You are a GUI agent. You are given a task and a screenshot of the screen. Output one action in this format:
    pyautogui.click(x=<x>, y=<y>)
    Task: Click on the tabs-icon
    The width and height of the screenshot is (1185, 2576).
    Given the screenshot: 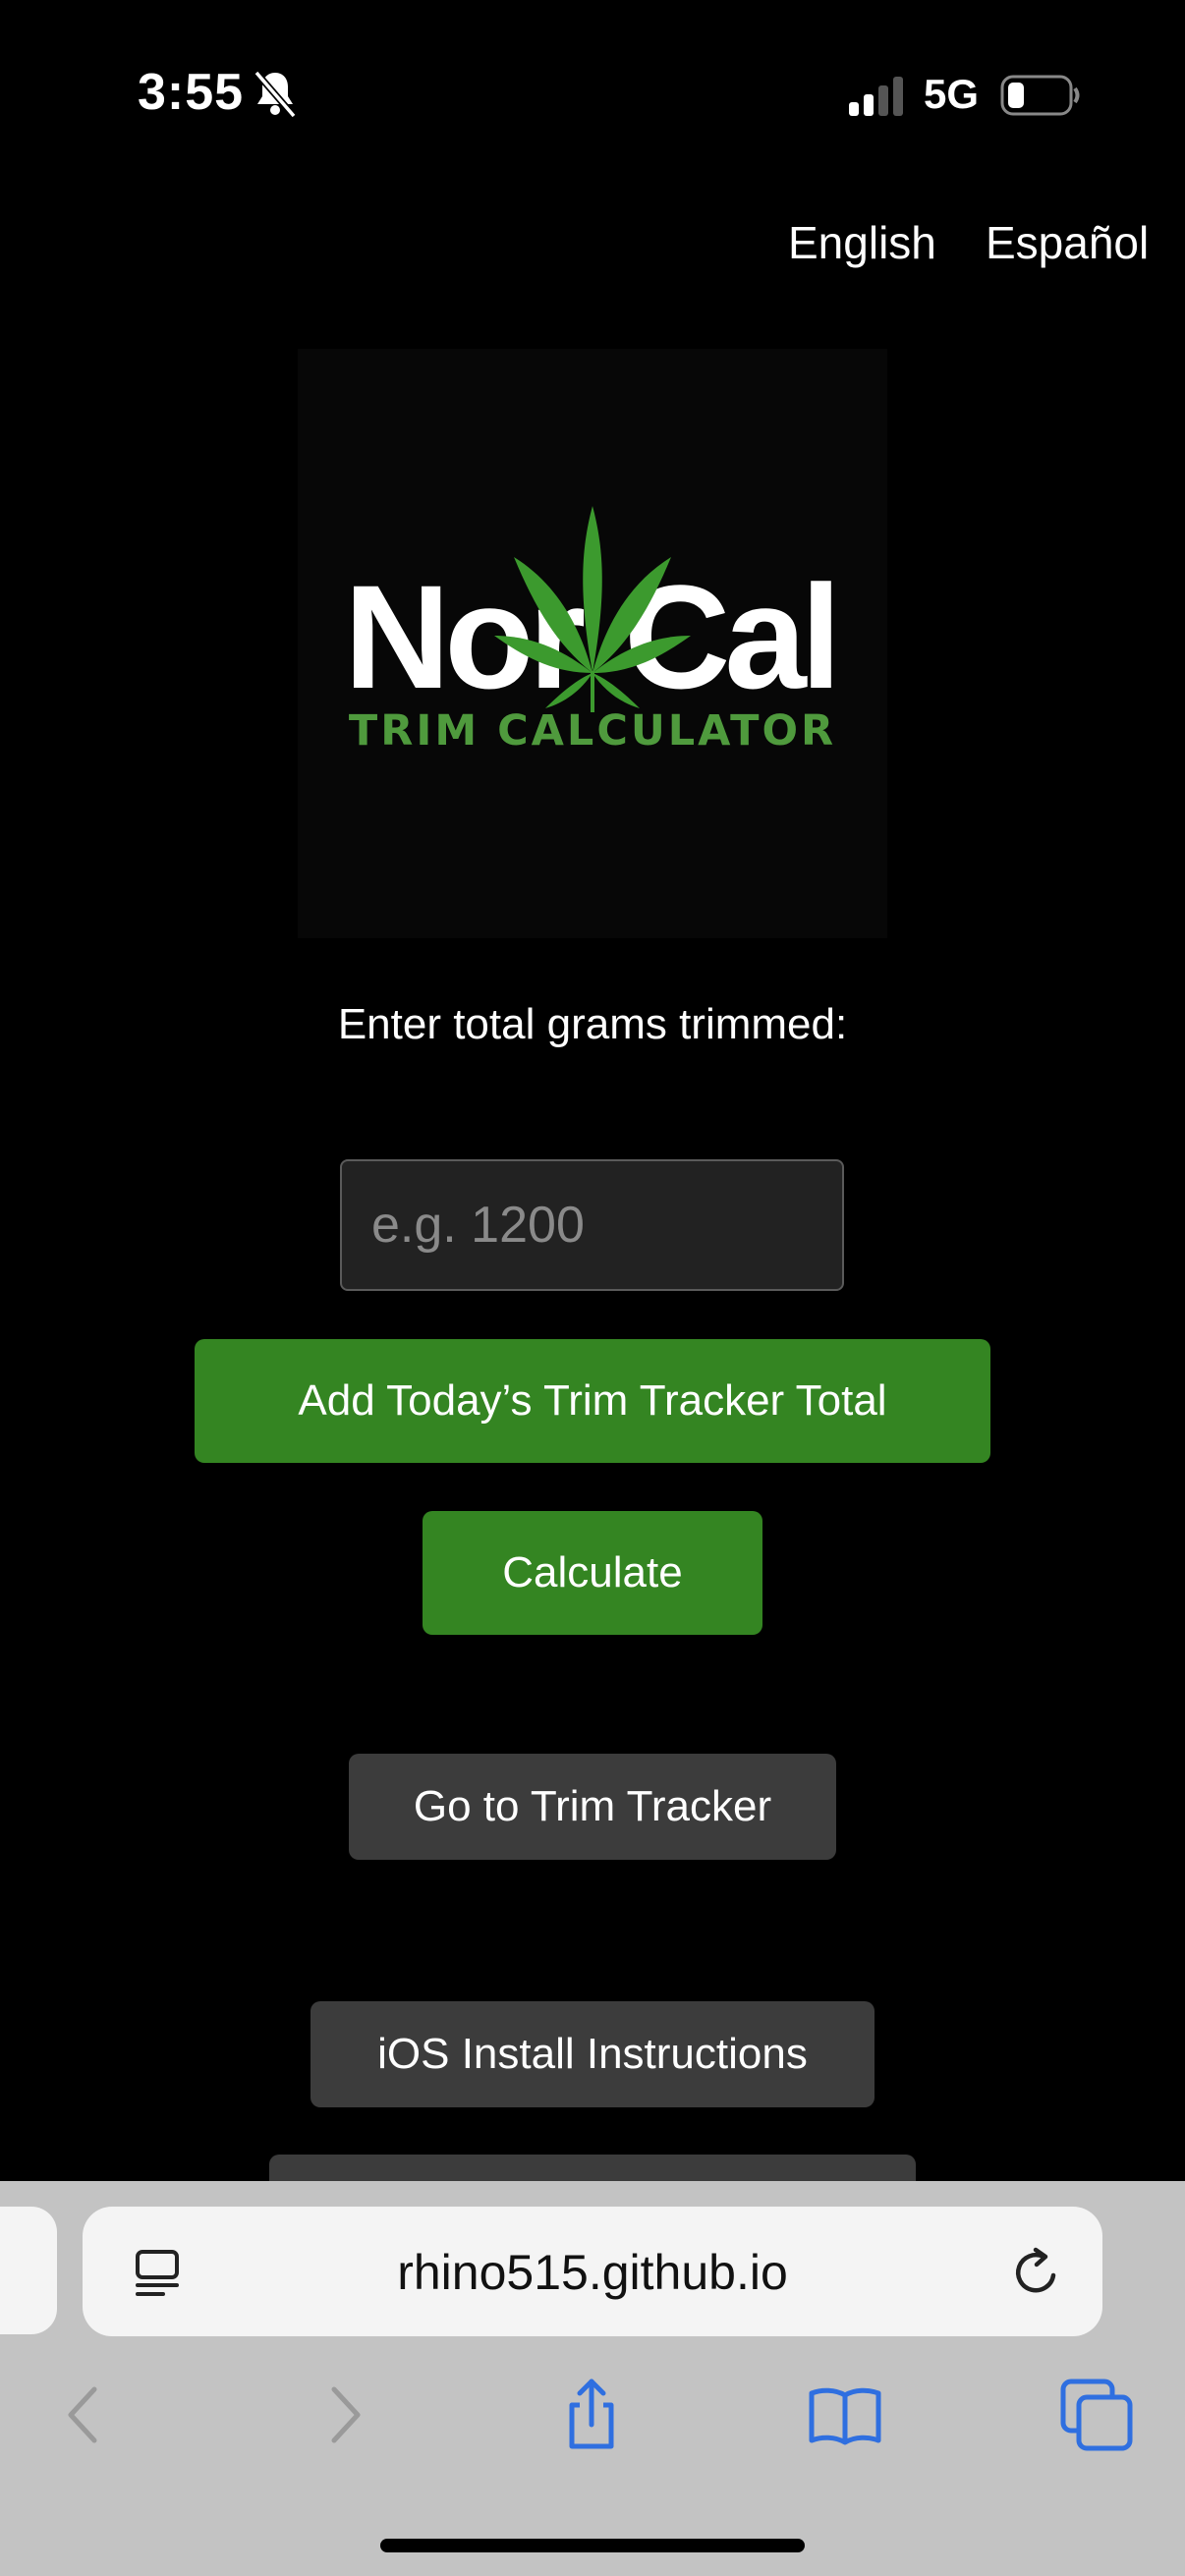 What is the action you would take?
    pyautogui.click(x=1096, y=2415)
    